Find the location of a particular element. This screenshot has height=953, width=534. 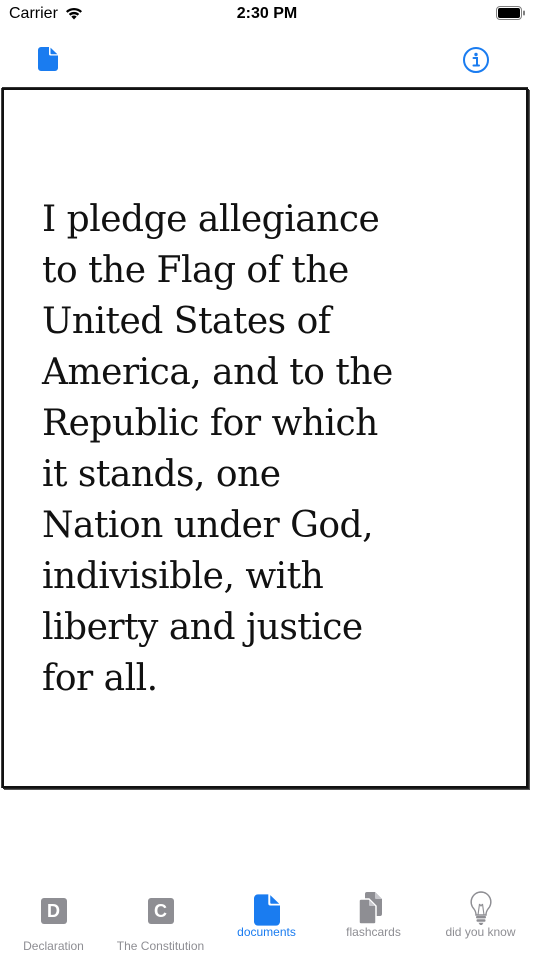

info-icon is located at coordinates (476, 60).